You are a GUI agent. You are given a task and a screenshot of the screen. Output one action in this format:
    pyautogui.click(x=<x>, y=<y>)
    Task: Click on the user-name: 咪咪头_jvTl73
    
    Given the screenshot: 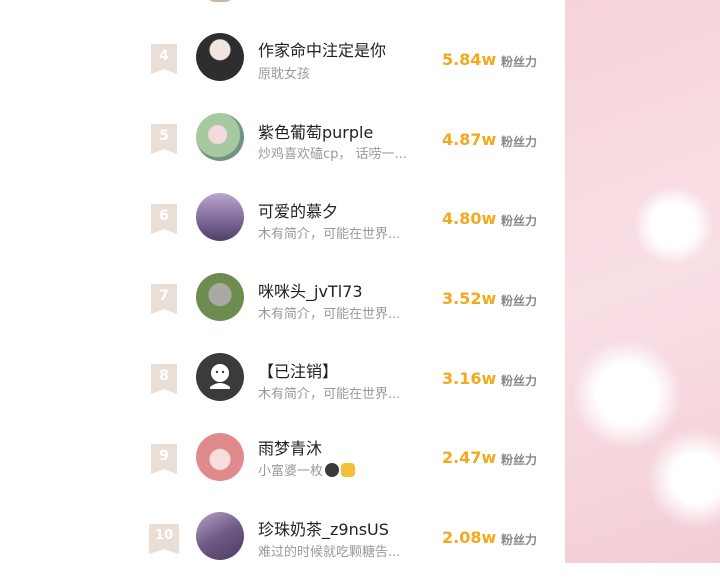 What is the action you would take?
    pyautogui.click(x=310, y=290)
    